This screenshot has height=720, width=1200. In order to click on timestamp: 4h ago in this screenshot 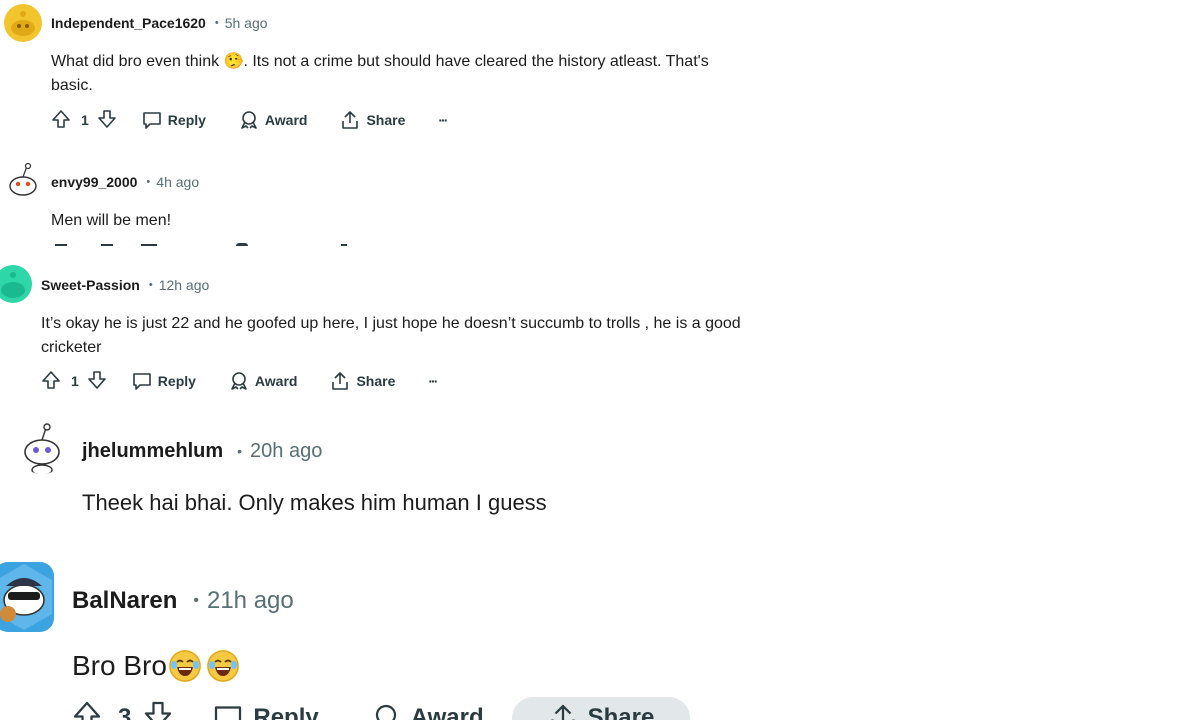, I will do `click(177, 182)`.